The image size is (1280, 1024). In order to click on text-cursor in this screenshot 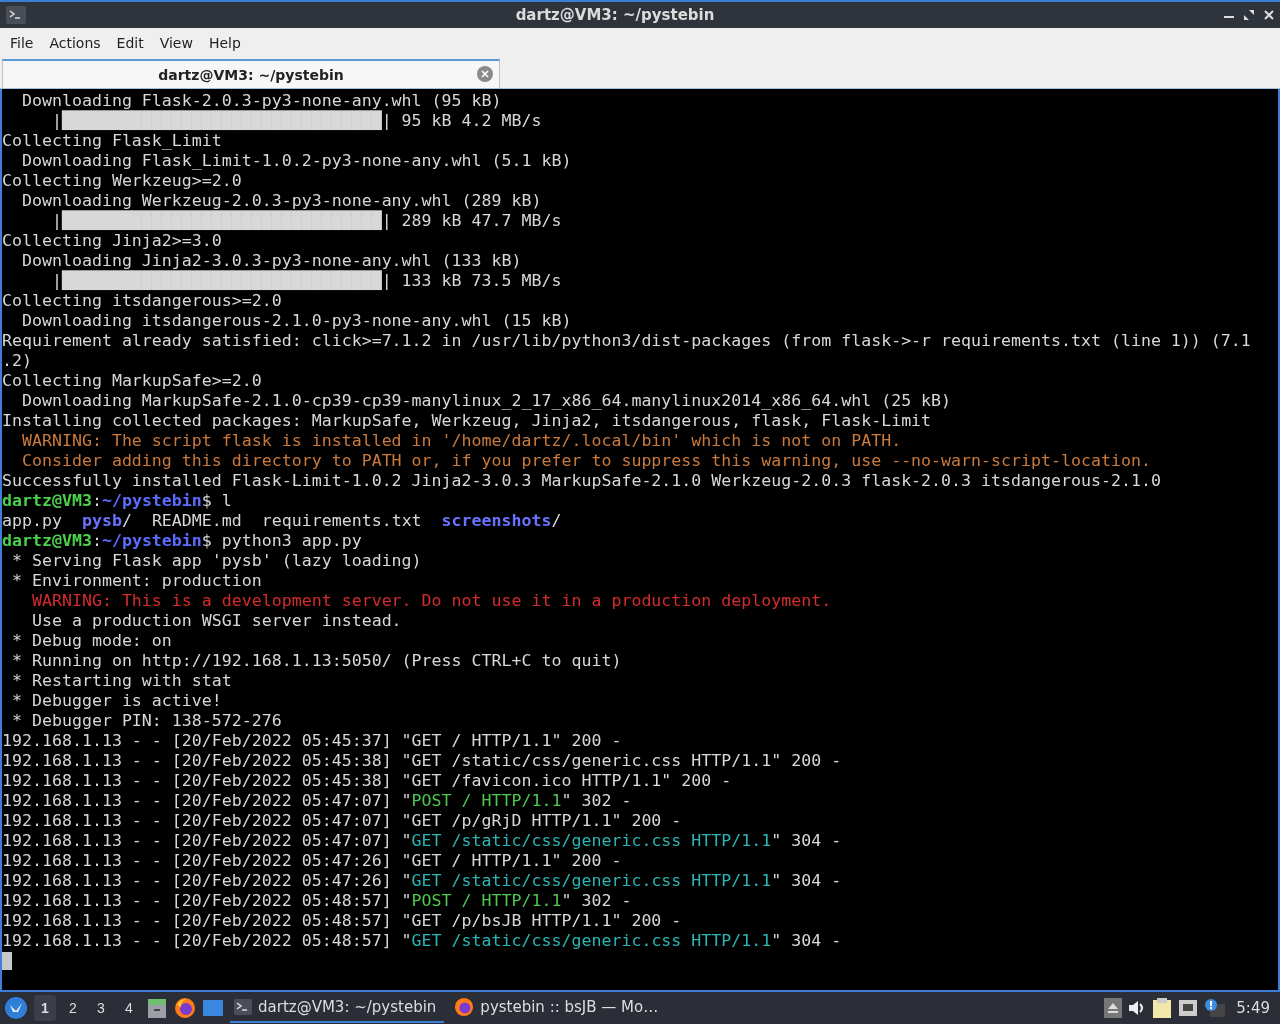, I will do `click(7, 961)`.